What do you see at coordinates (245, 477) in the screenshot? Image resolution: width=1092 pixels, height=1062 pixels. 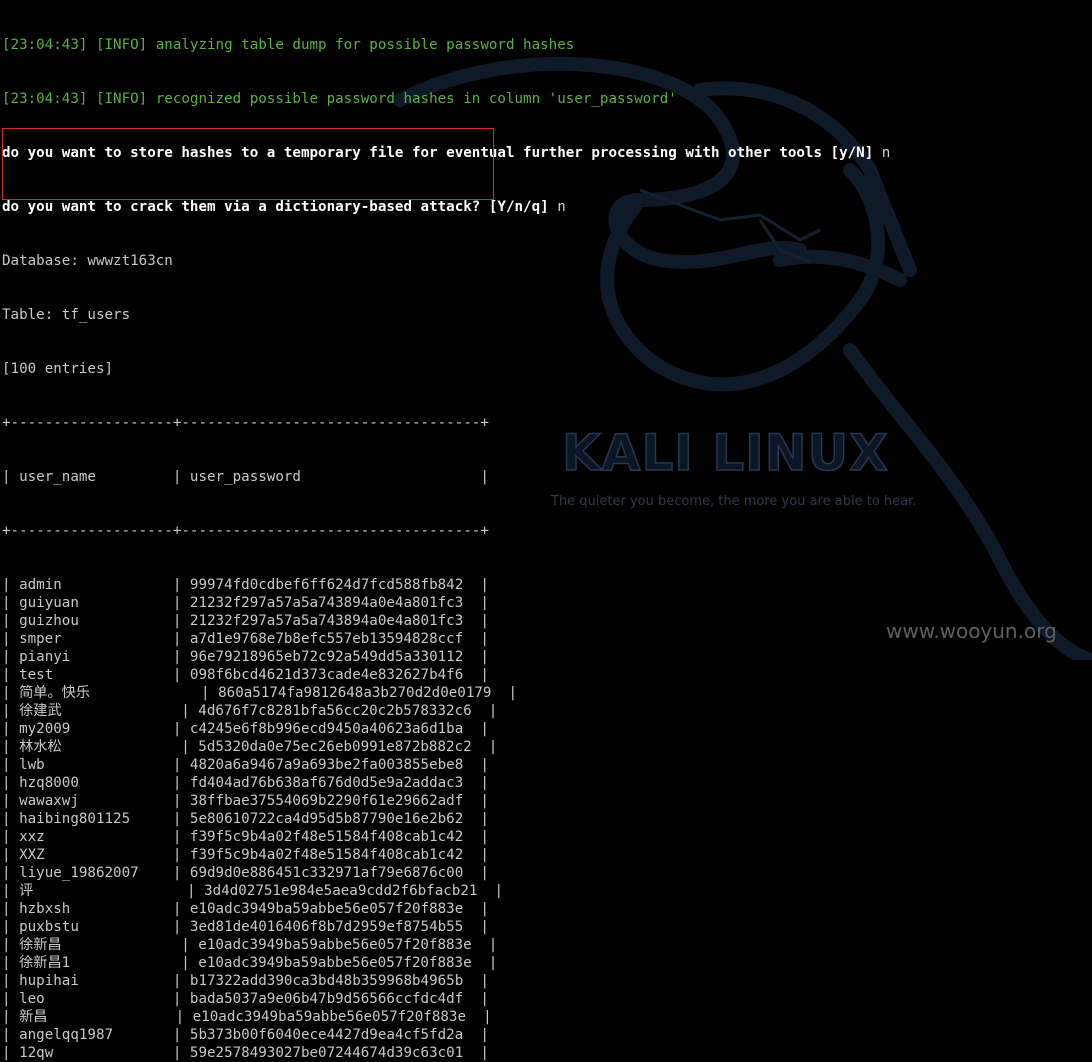 I see `table-header-row: | user_name | user_password |` at bounding box center [245, 477].